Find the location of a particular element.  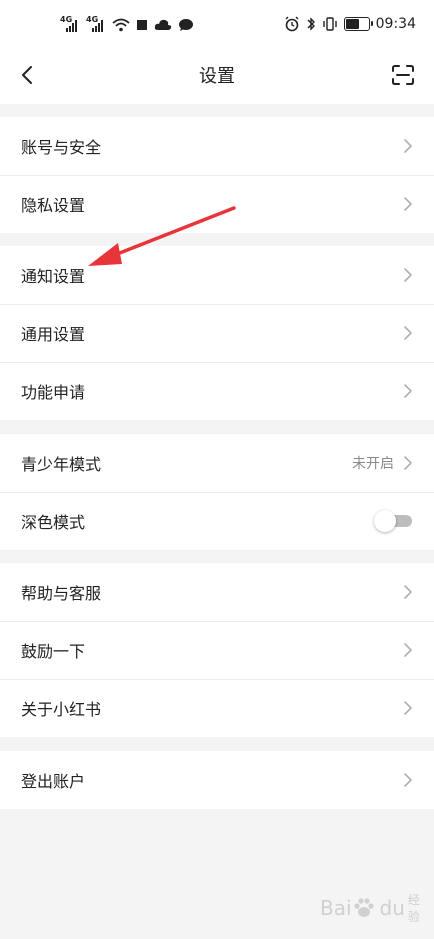

settings-group-logout: 登出账户 is located at coordinates (217, 780).